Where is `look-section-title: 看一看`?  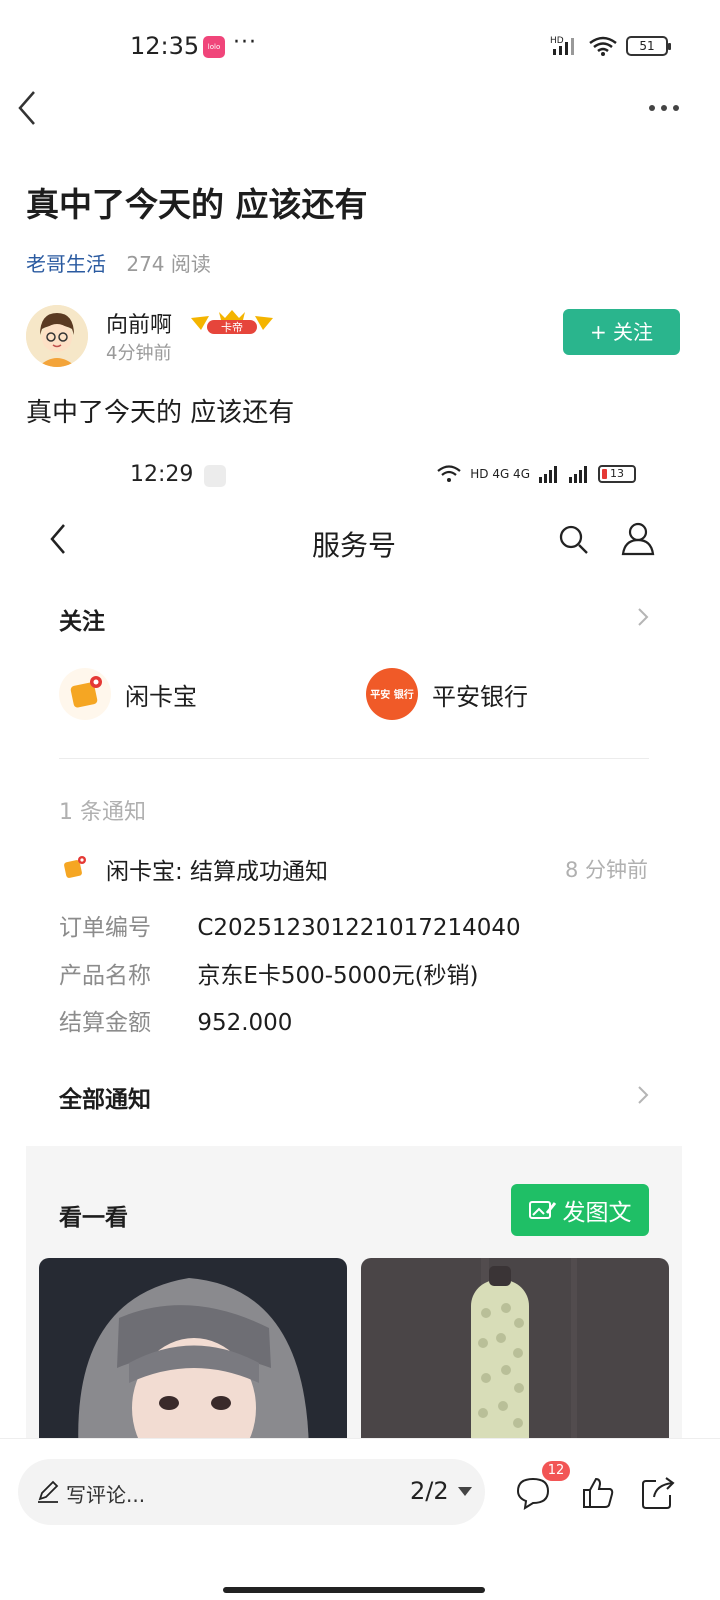
look-section-title: 看一看 is located at coordinates (93, 1218).